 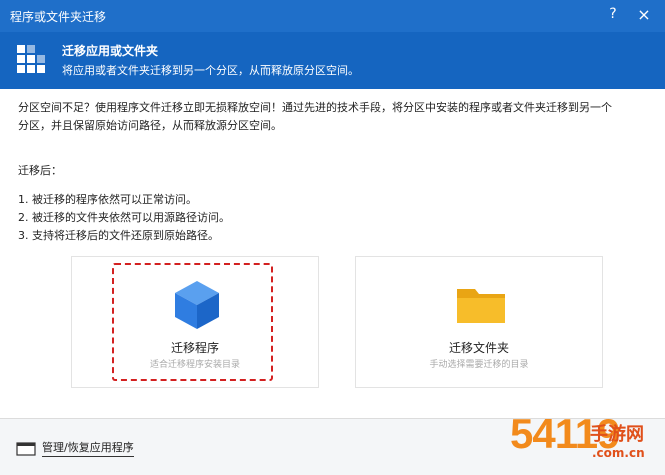 I want to click on banner-subtitle: 将应用或者文件夹迁移到另一个分区，从而释放原分区空间。, so click(x=210, y=70).